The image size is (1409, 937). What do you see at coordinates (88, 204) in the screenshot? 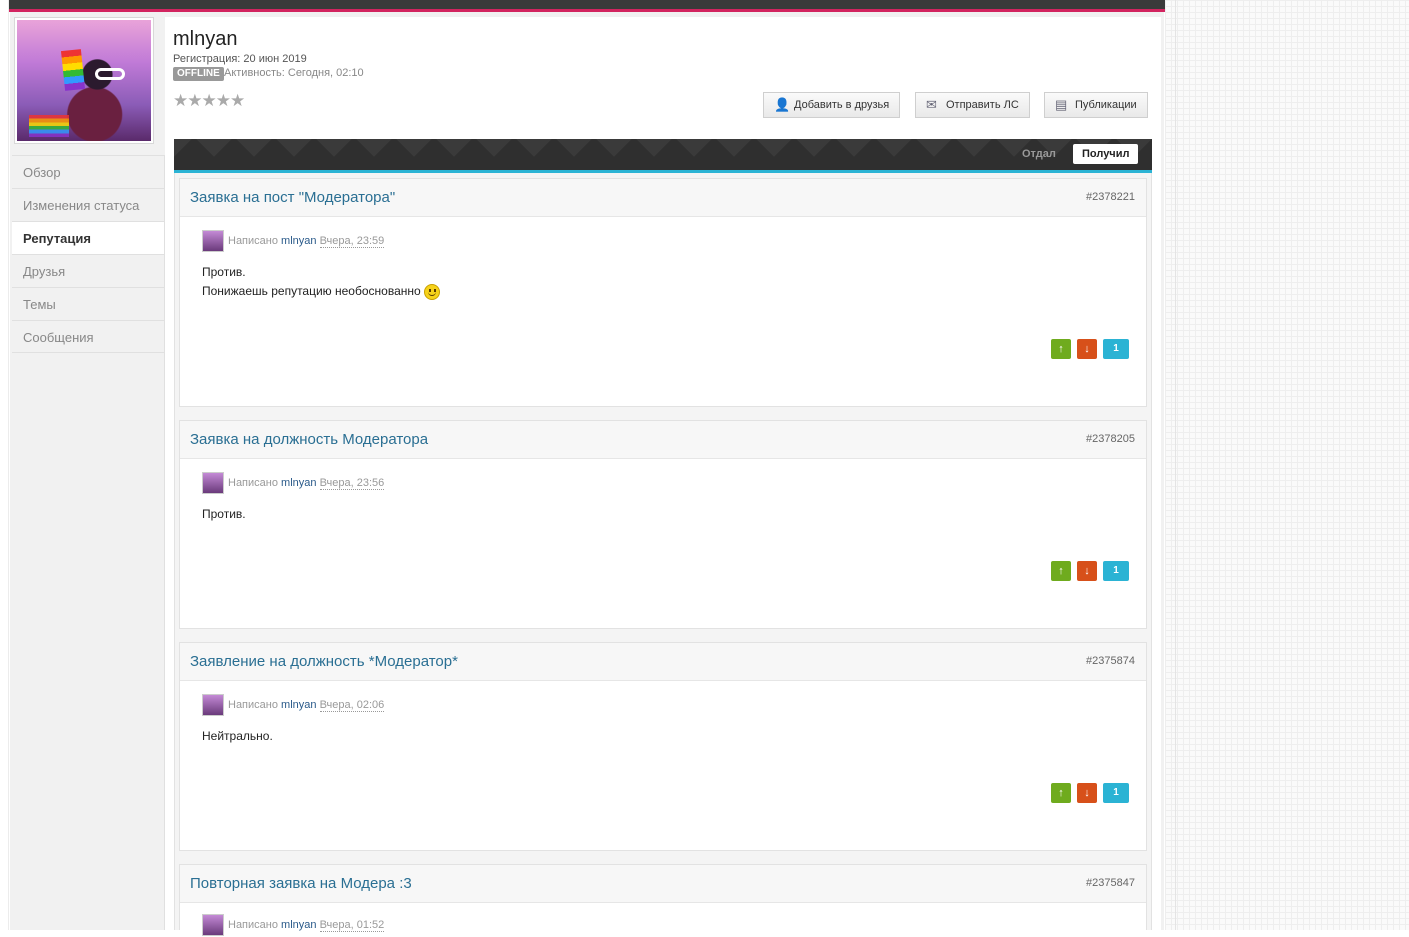
I see `sidebar-item-status-changes: Изменения статуса` at bounding box center [88, 204].